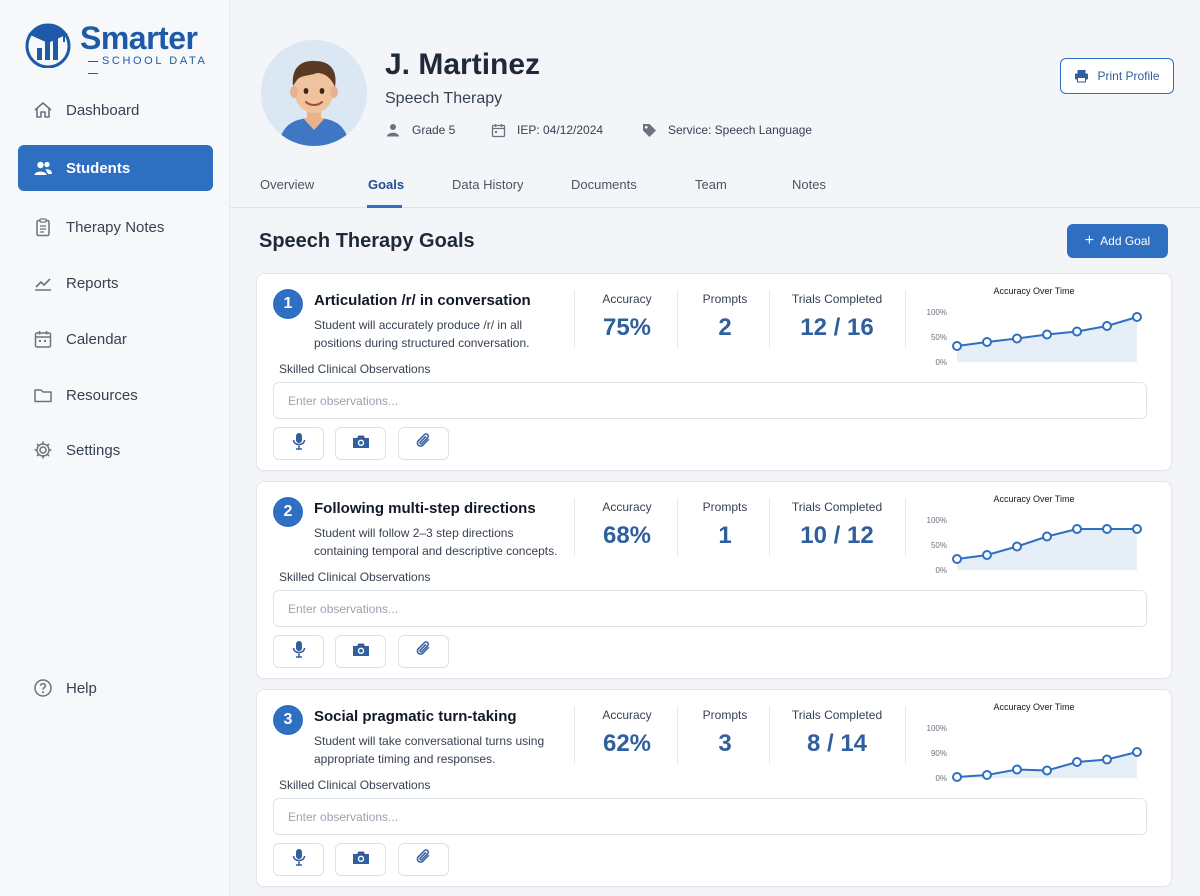  I want to click on camera-icon, so click(361, 860).